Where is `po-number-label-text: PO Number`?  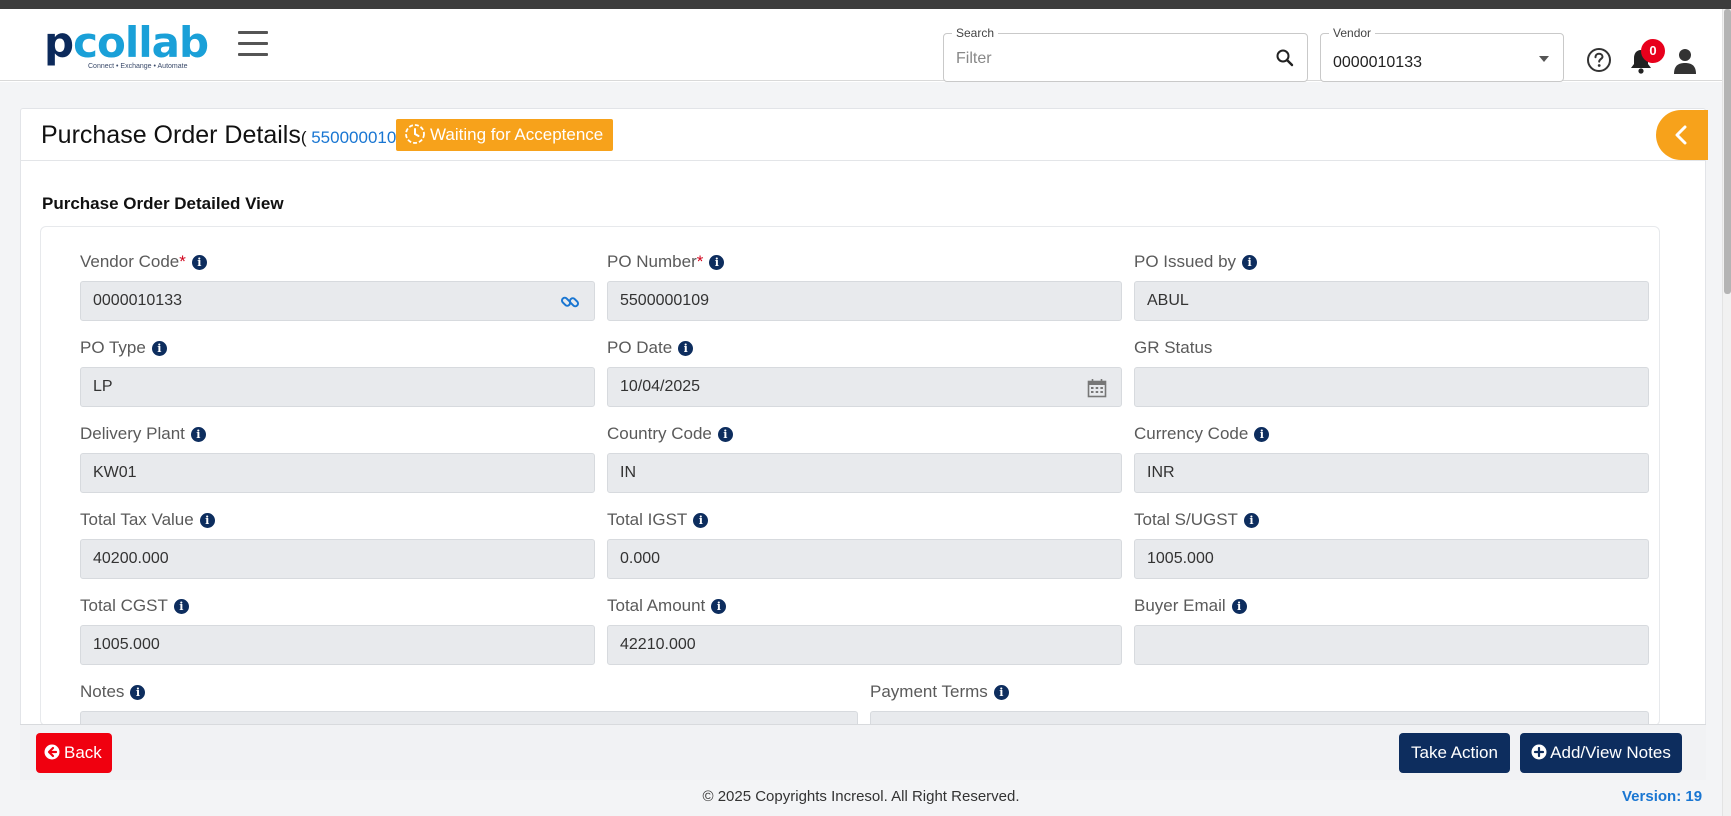 po-number-label-text: PO Number is located at coordinates (652, 261).